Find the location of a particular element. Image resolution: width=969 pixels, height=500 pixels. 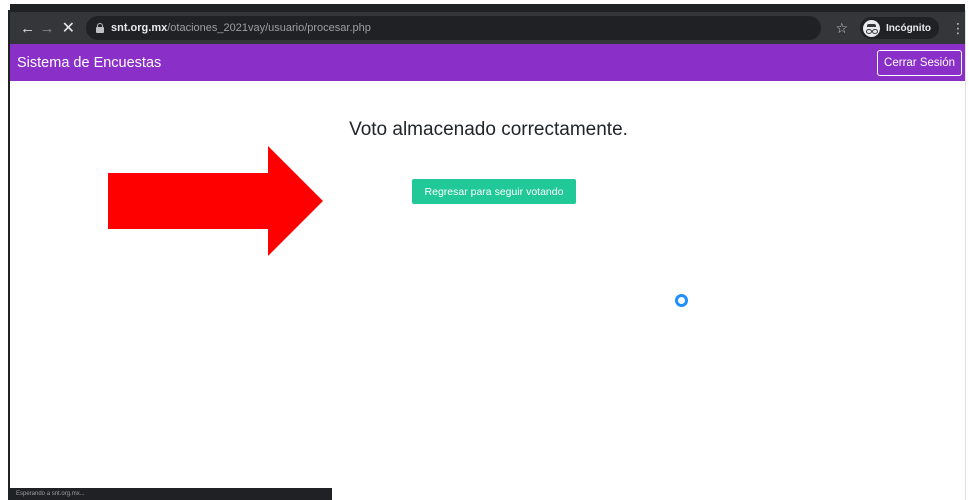

logout-button: Cerrar Sesión is located at coordinates (919, 62).